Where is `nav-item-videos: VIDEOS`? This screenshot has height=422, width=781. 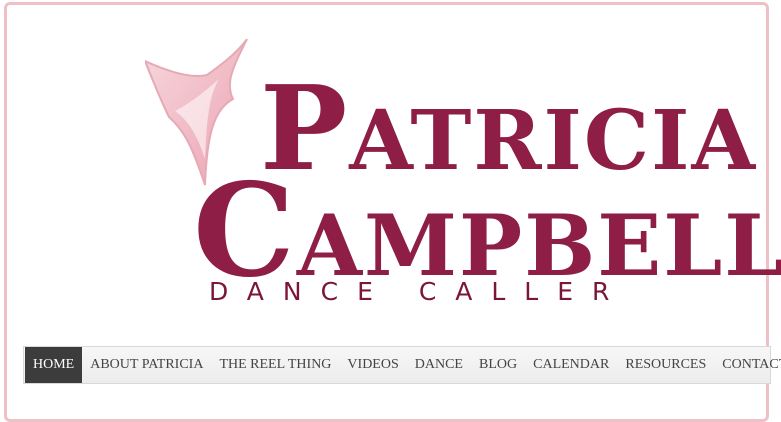 nav-item-videos: VIDEOS is located at coordinates (372, 365).